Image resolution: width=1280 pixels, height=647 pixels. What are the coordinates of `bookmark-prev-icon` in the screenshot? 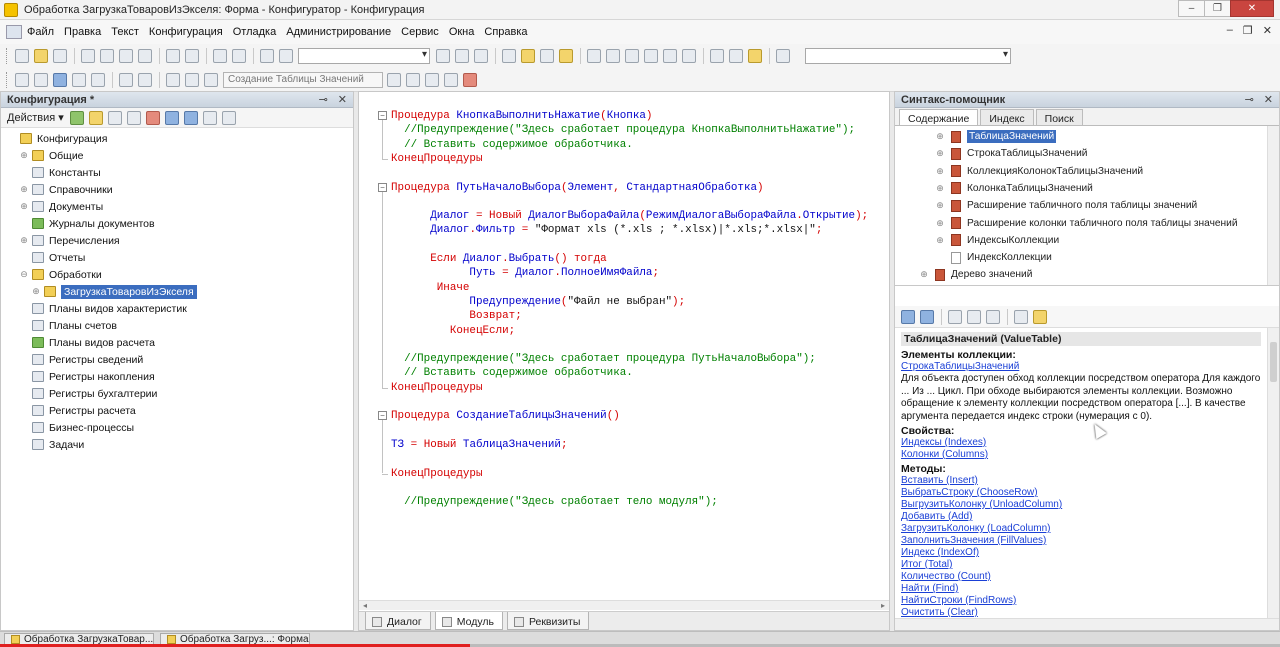 It's located at (689, 56).